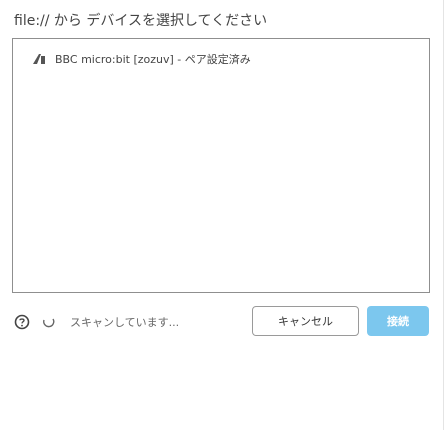 This screenshot has width=448, height=430. What do you see at coordinates (153, 59) in the screenshot?
I see `device-item-label: BBC micro:bit [zozuv] - ペア設定済み` at bounding box center [153, 59].